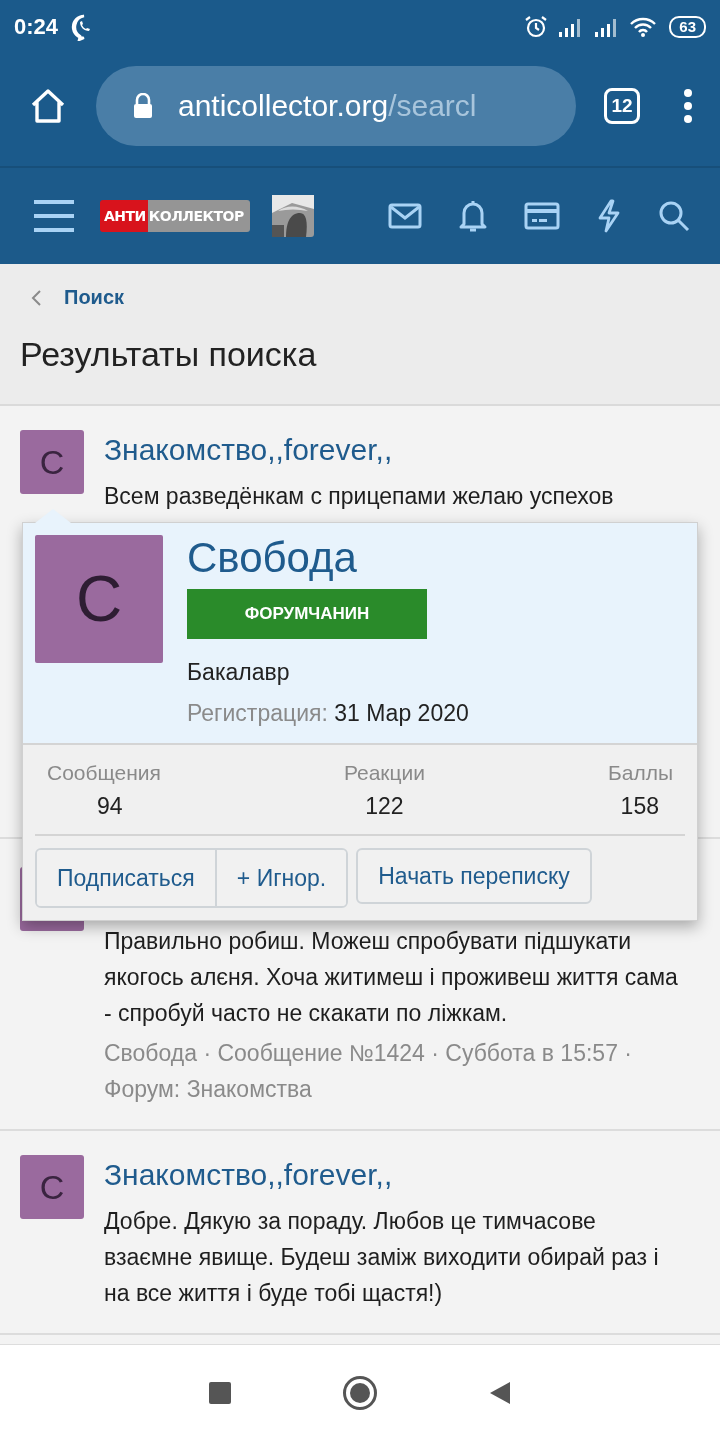 This screenshot has width=720, height=1440. Describe the element at coordinates (687, 27) in the screenshot. I see `battery-indicator: 63` at that location.